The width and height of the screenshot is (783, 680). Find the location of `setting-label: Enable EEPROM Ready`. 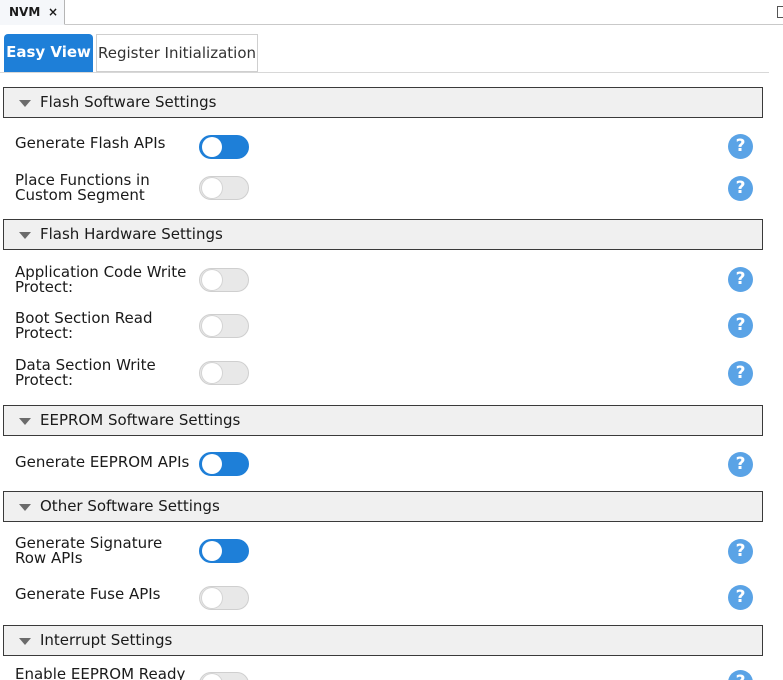

setting-label: Enable EEPROM Ready is located at coordinates (105, 673).